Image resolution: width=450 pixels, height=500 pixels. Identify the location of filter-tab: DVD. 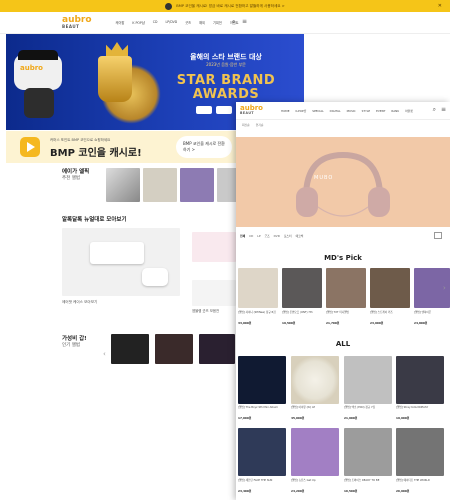
(277, 236).